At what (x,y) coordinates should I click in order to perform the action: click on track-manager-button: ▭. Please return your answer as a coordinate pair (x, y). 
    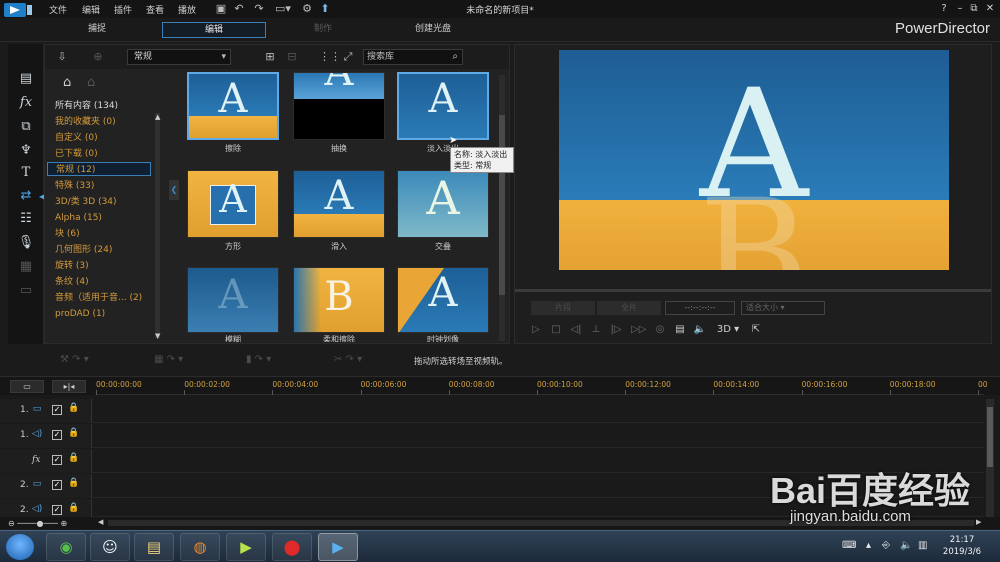
    Looking at the image, I should click on (27, 386).